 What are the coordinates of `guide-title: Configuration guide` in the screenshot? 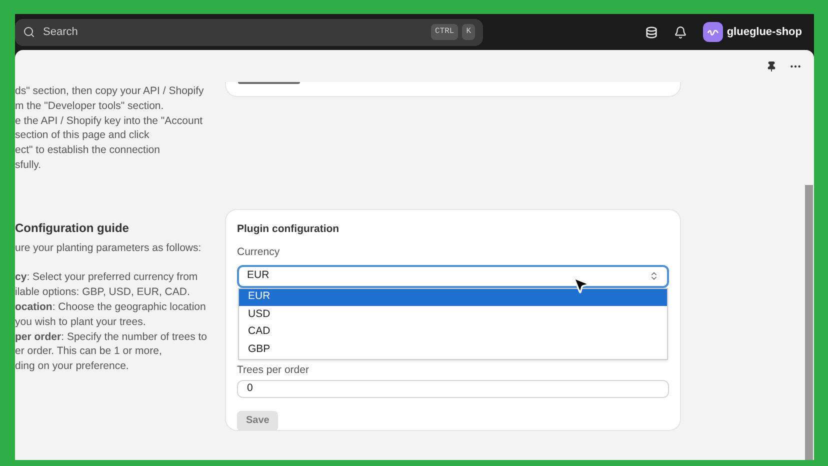 It's located at (72, 228).